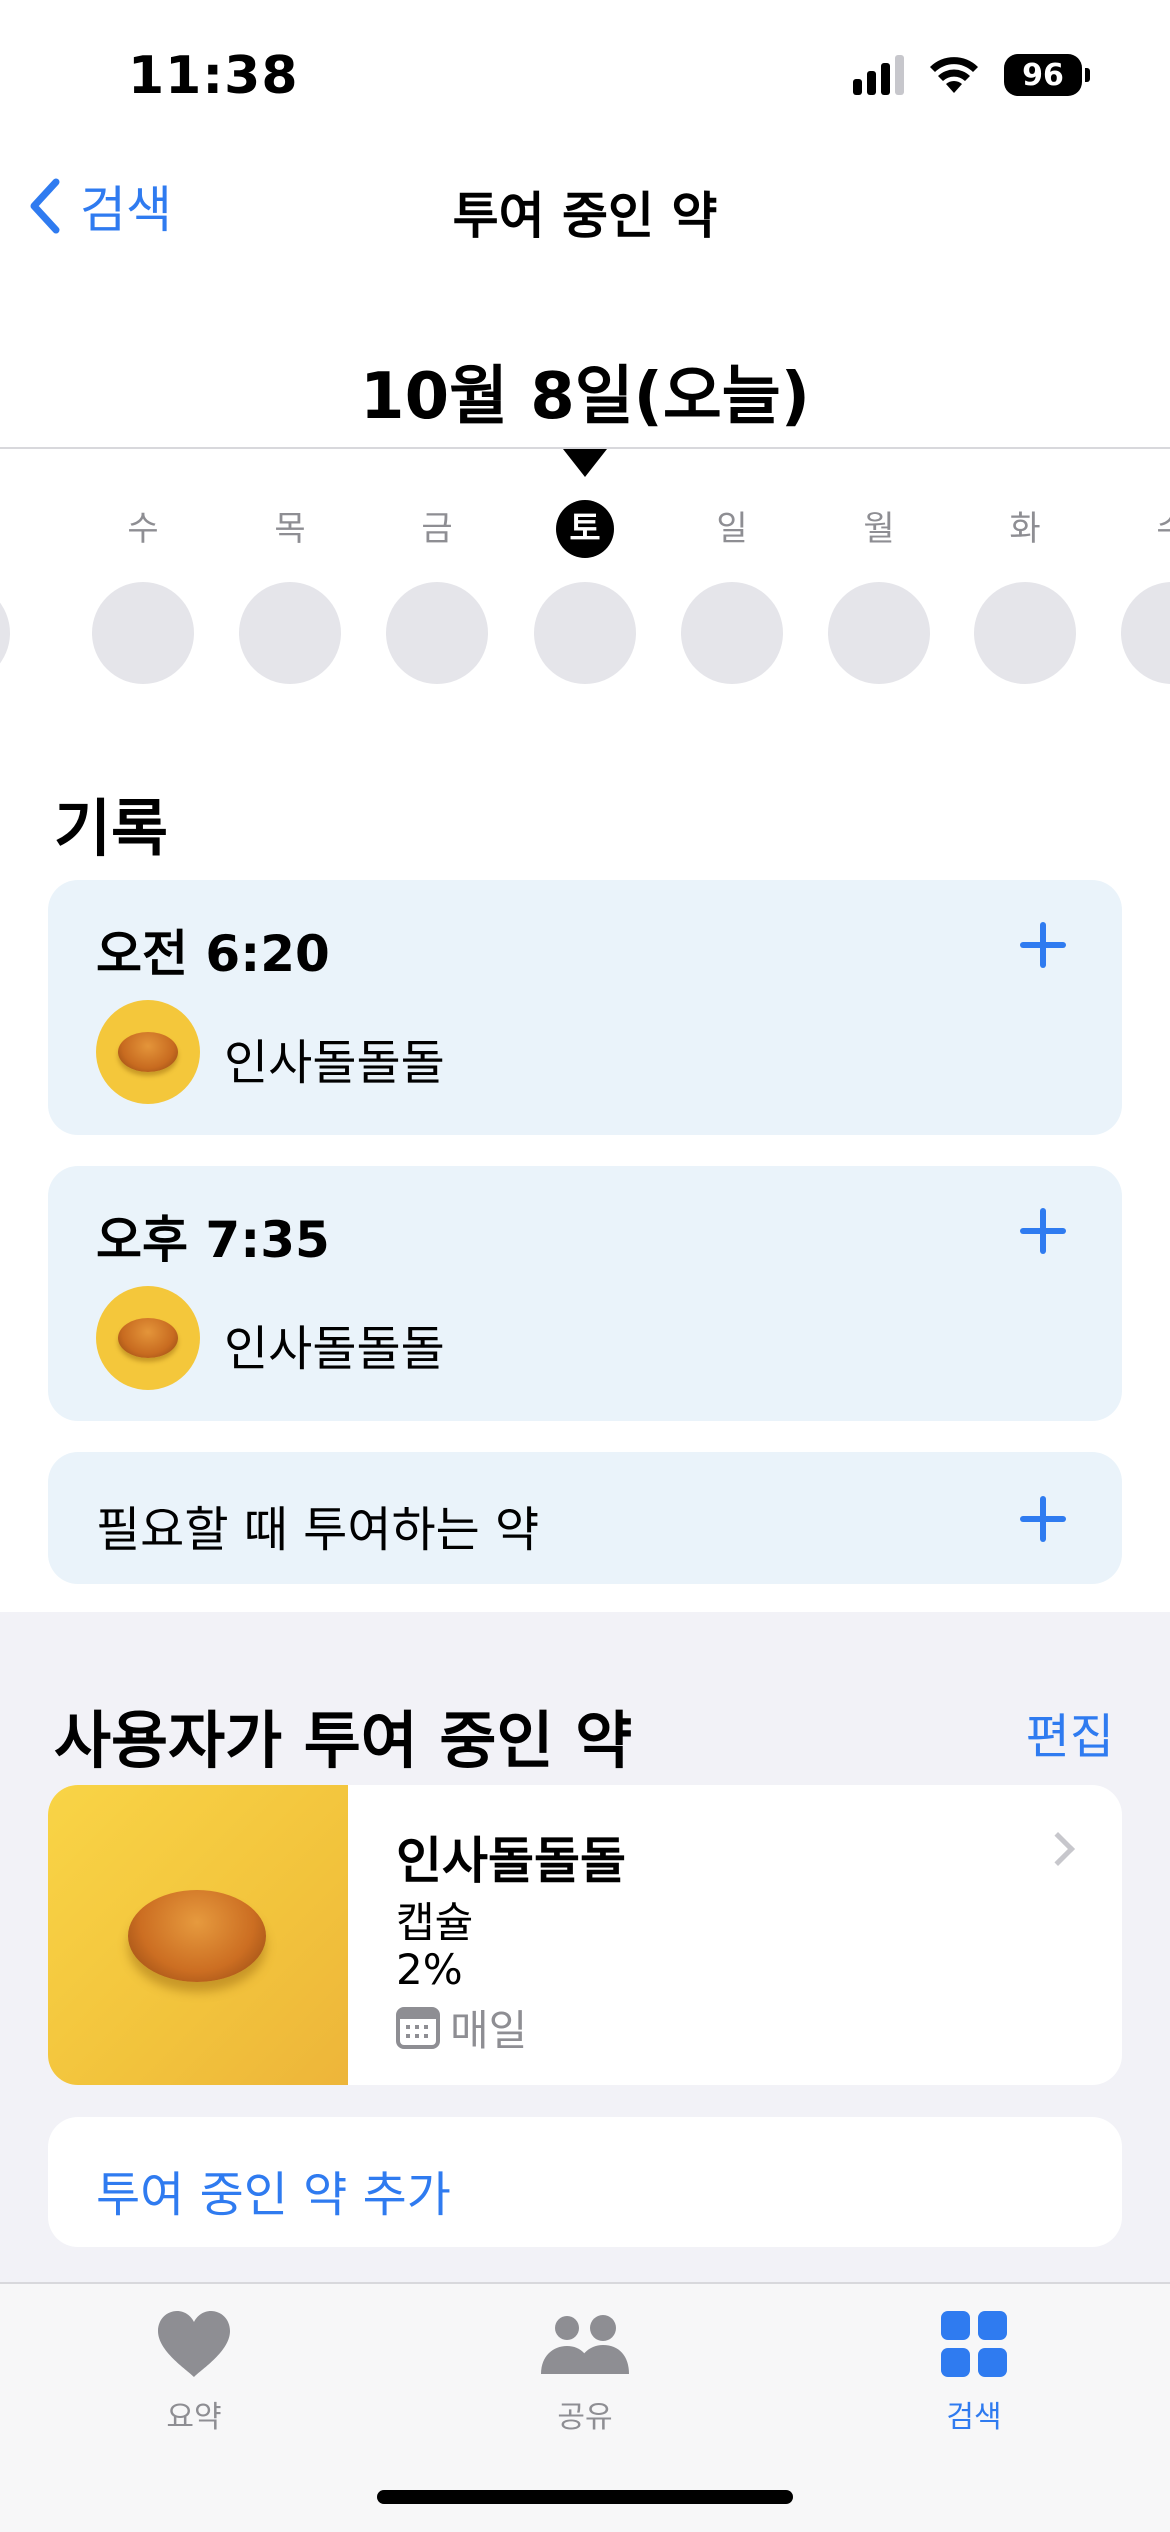  I want to click on tab-browse: 검색, so click(974, 2369).